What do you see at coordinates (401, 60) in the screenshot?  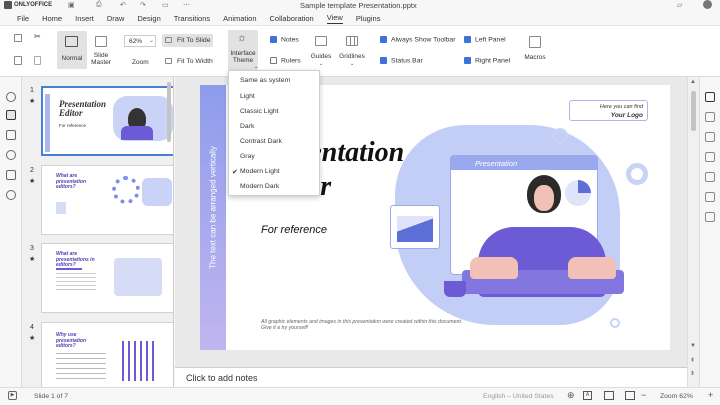 I see `status-bar-checkbox: Status Bar` at bounding box center [401, 60].